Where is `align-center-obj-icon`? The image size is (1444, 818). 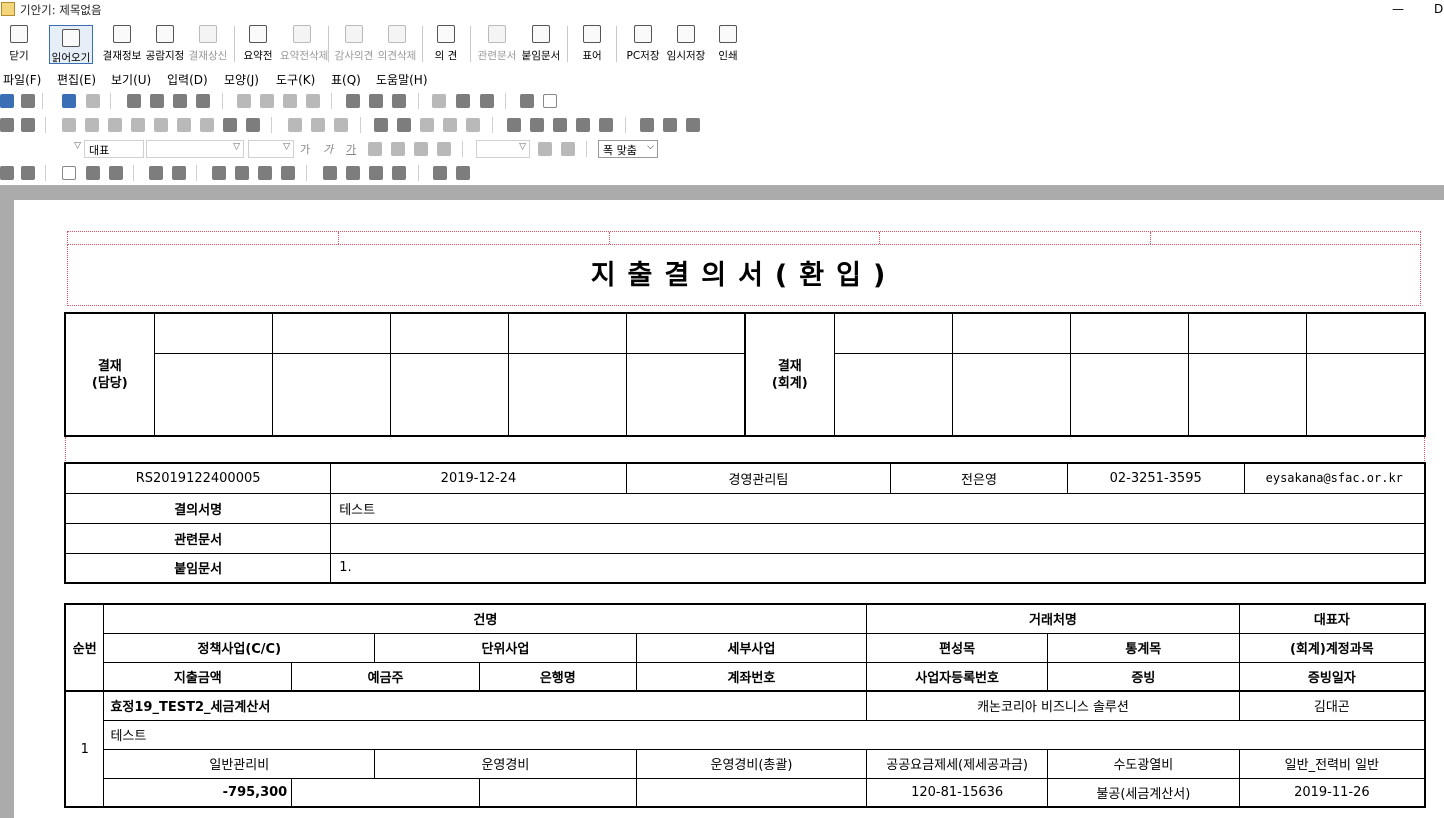 align-center-obj-icon is located at coordinates (450, 125).